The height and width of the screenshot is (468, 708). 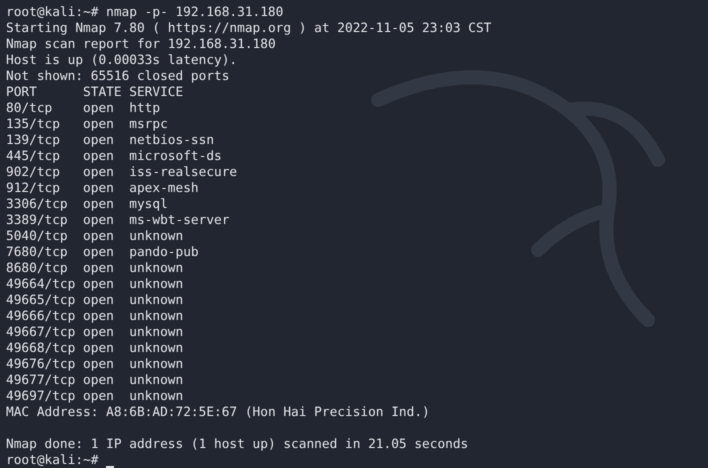 What do you see at coordinates (114, 157) in the screenshot?
I see `terminal-output-line: 445/tcp open microsoft-ds` at bounding box center [114, 157].